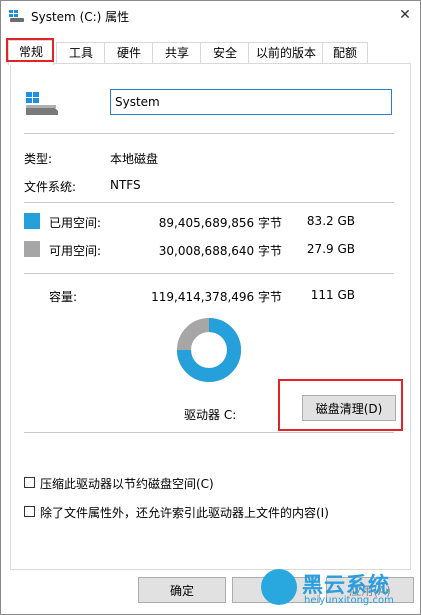  I want to click on watermark-url: heiyunxitong.com, so click(349, 600).